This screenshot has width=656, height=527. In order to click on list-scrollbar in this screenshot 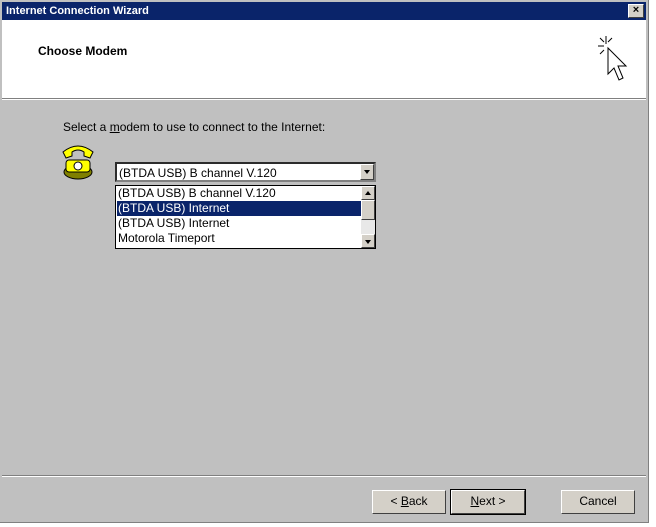, I will do `click(368, 217)`.